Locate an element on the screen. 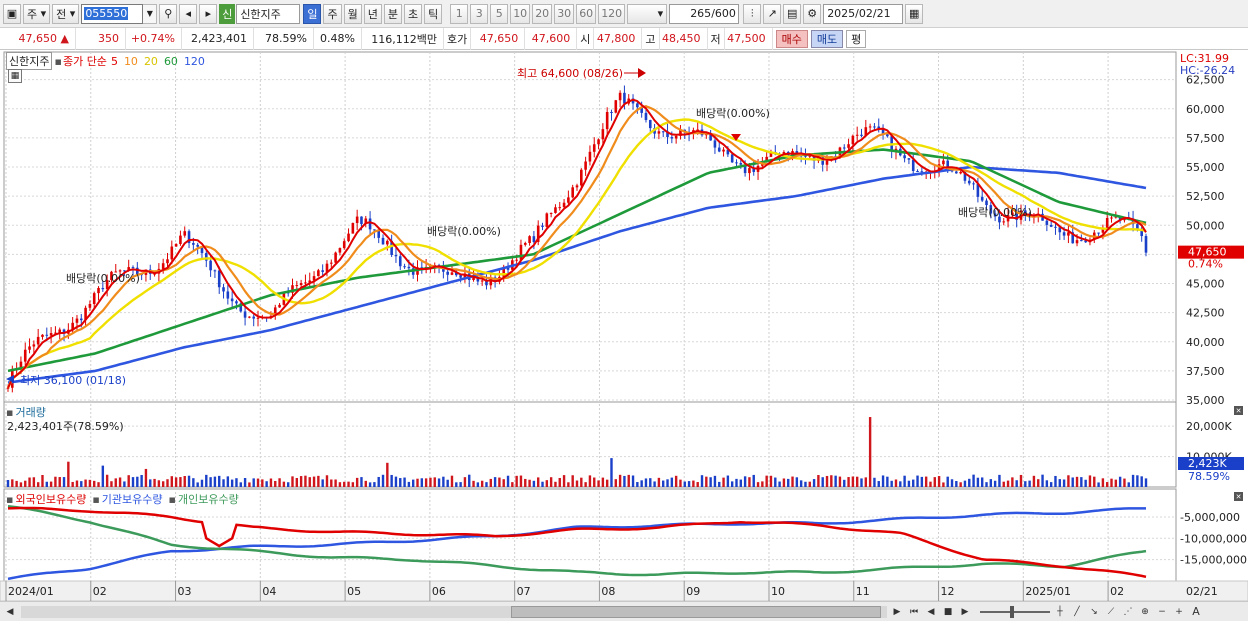 The height and width of the screenshot is (621, 1248). scroll-right-icon: ▶ is located at coordinates (897, 612).